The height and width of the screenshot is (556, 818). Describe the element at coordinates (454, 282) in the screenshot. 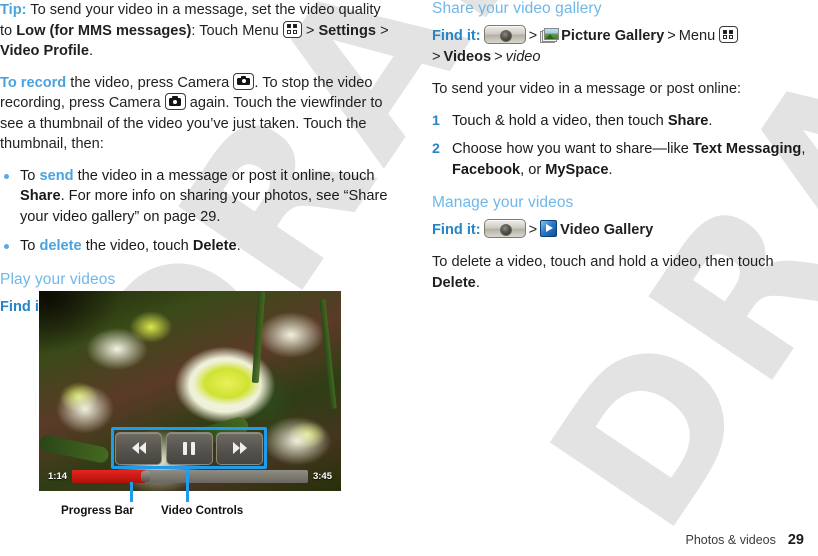

I see `manage-bold-1: Delete` at that location.